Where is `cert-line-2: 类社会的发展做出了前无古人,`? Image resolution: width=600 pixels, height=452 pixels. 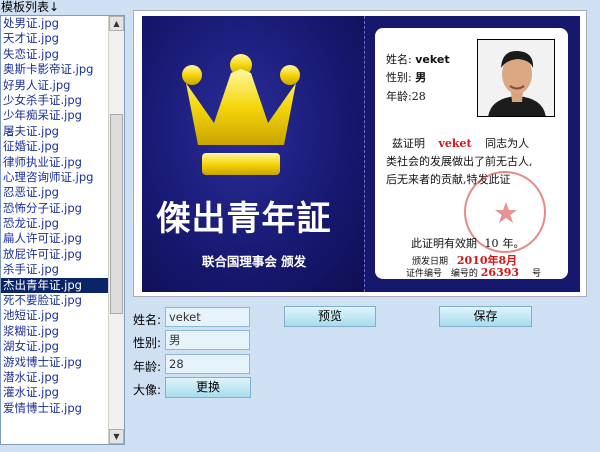
cert-line-2: 类社会的发展做出了前无古人, is located at coordinates (459, 161).